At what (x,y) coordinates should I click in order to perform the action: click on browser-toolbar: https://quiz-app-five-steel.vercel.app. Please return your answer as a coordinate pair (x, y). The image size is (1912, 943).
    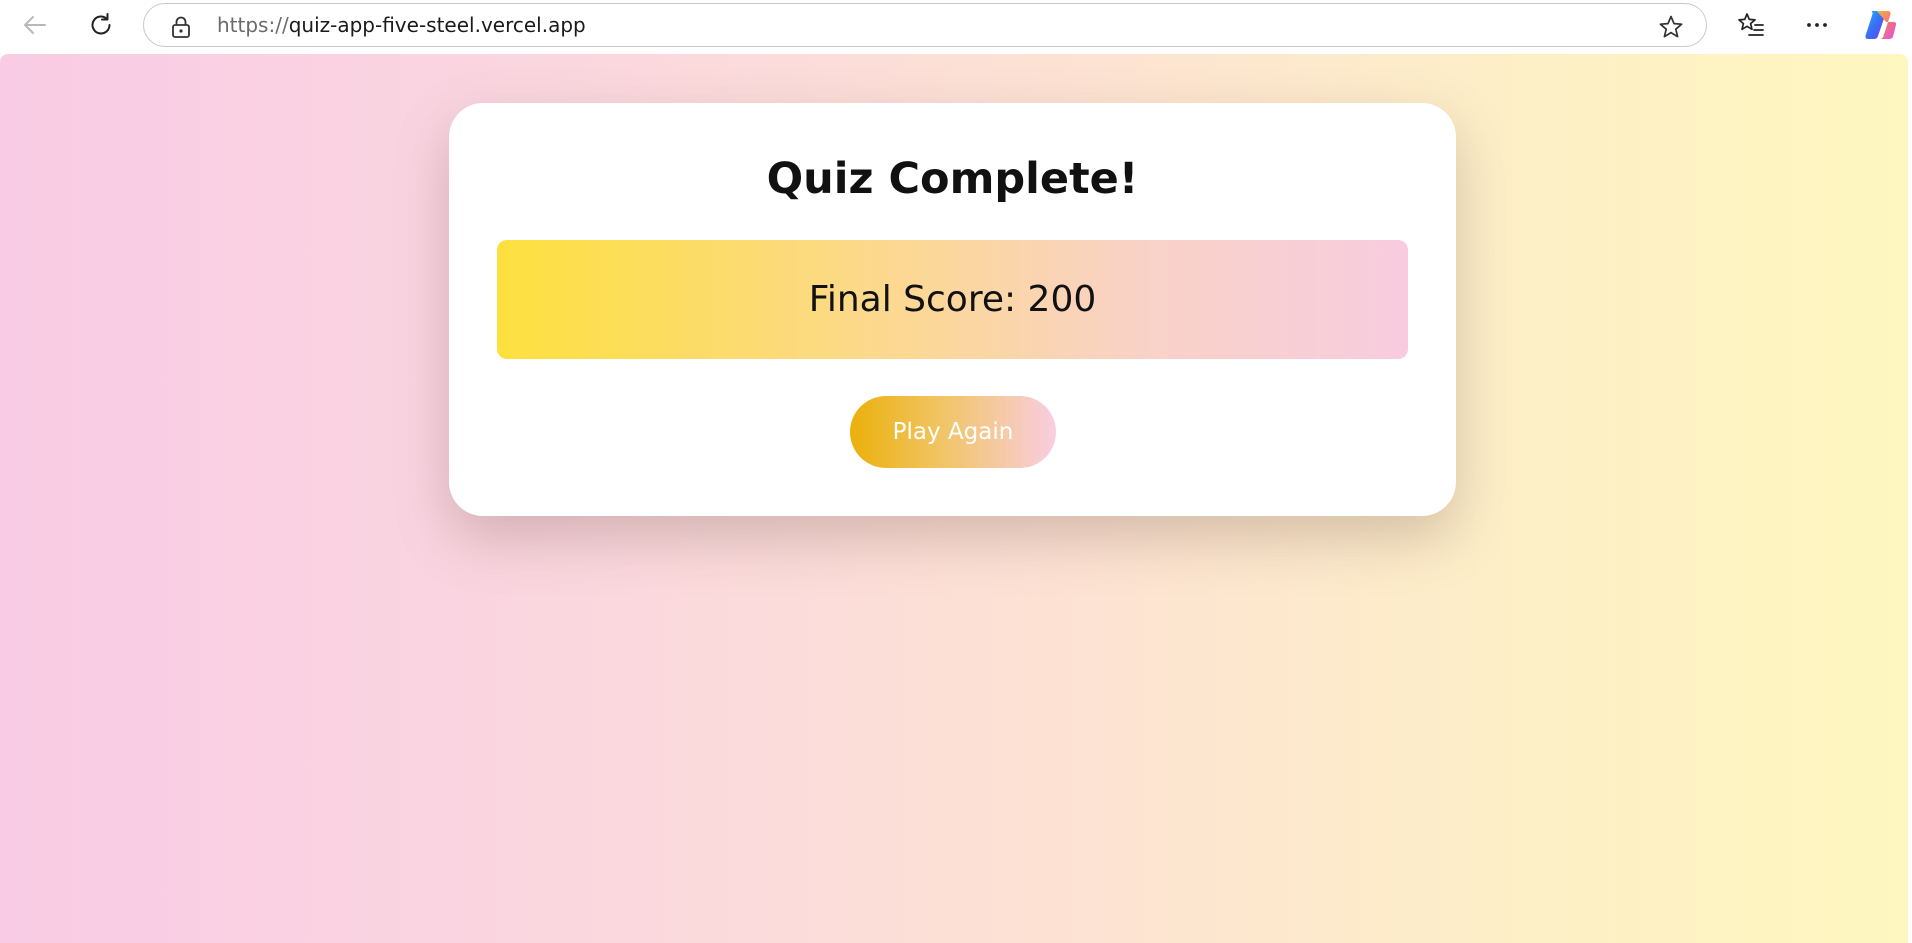
    Looking at the image, I should click on (956, 27).